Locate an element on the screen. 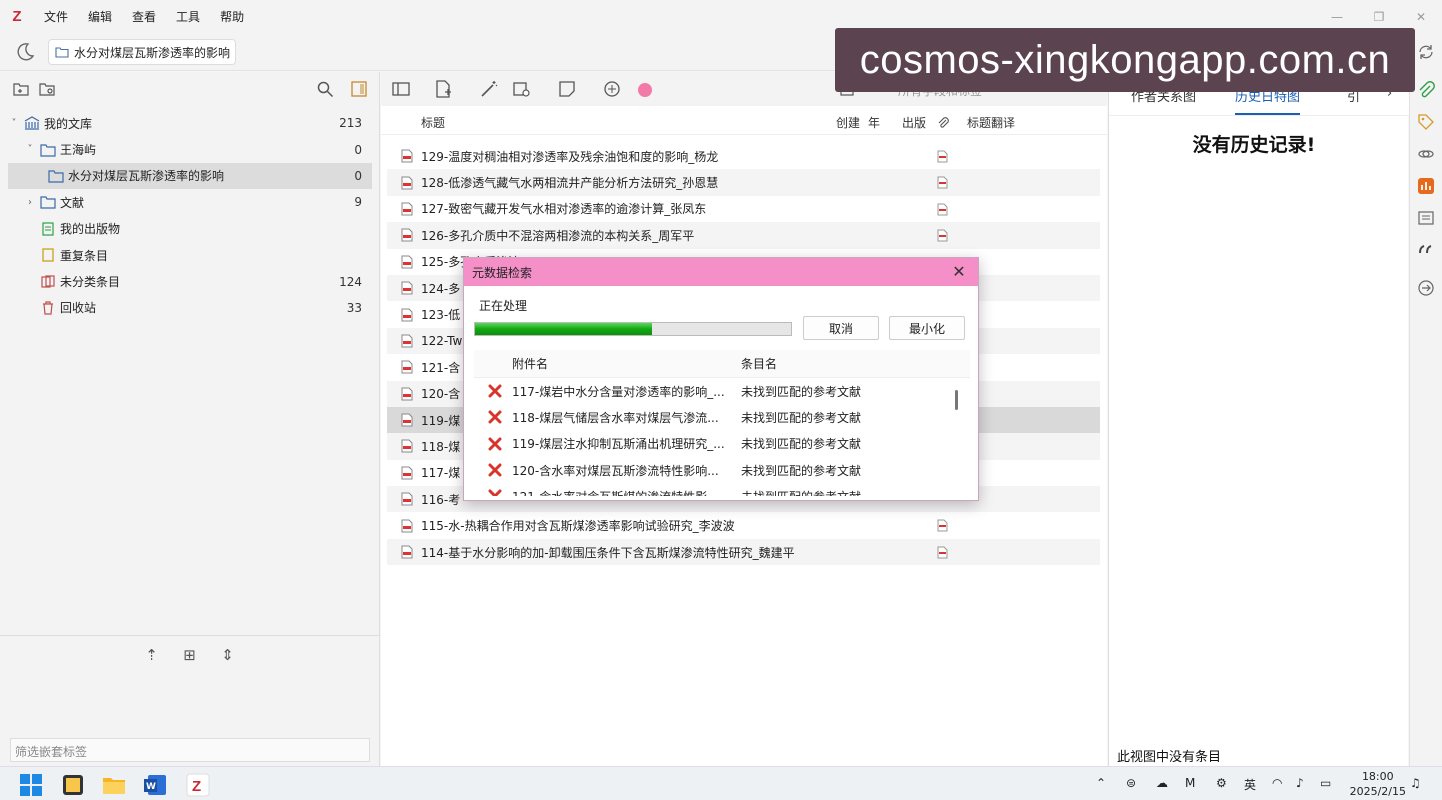 This screenshot has width=1442, height=800. table-row: 115-水-热耦合作用对含瓦斯煤渗透率影响试验研究_李波波 is located at coordinates (743, 525).